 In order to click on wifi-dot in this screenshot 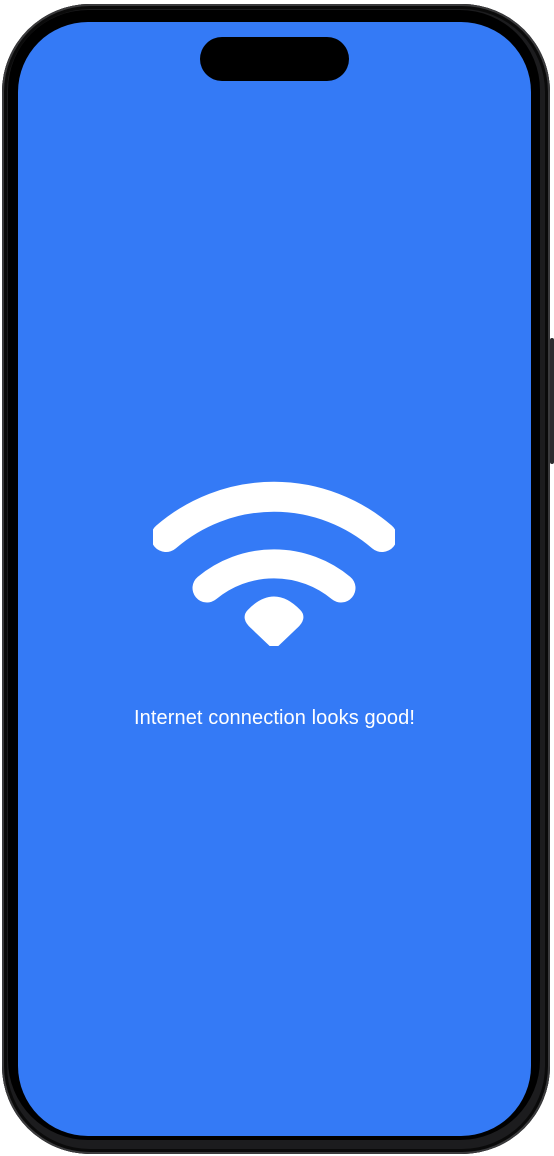, I will do `click(274, 621)`.